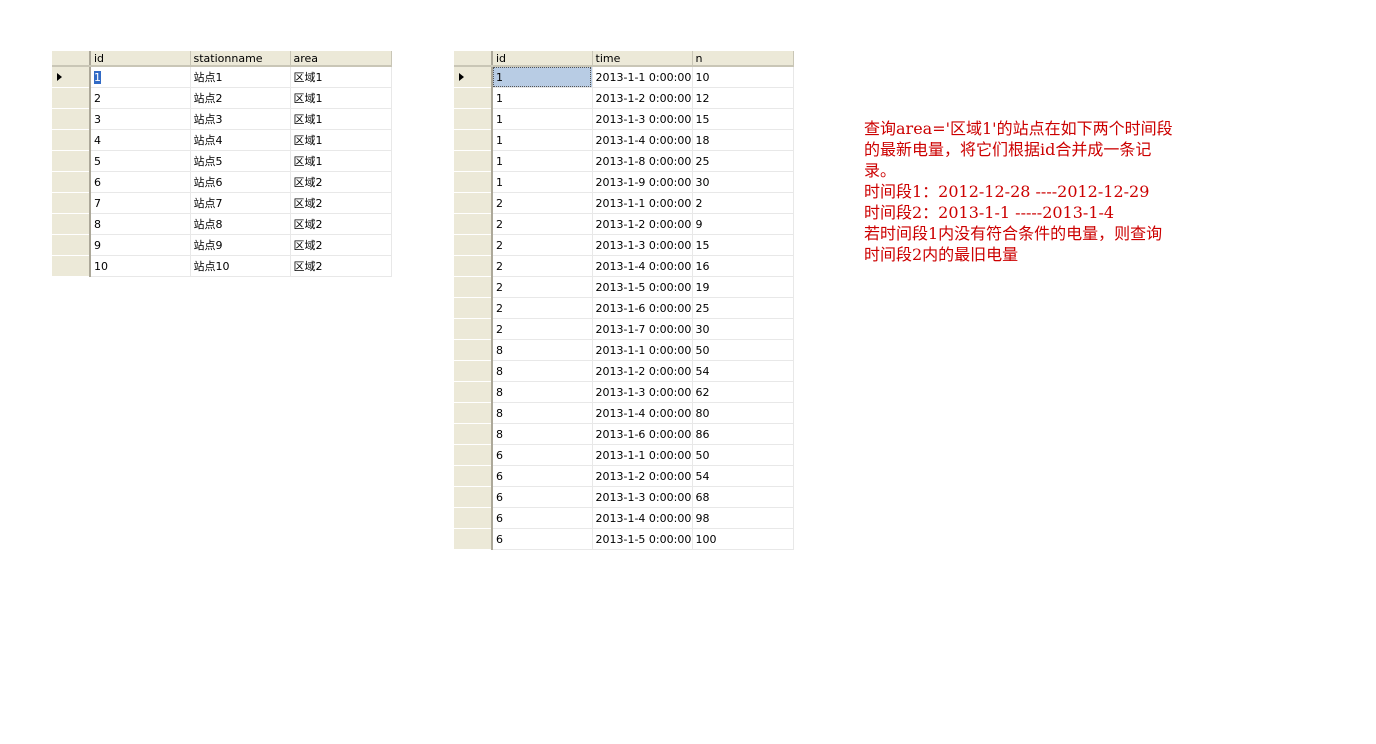 This screenshot has height=744, width=1376. Describe the element at coordinates (743, 287) in the screenshot. I see `cell-n: 19` at that location.